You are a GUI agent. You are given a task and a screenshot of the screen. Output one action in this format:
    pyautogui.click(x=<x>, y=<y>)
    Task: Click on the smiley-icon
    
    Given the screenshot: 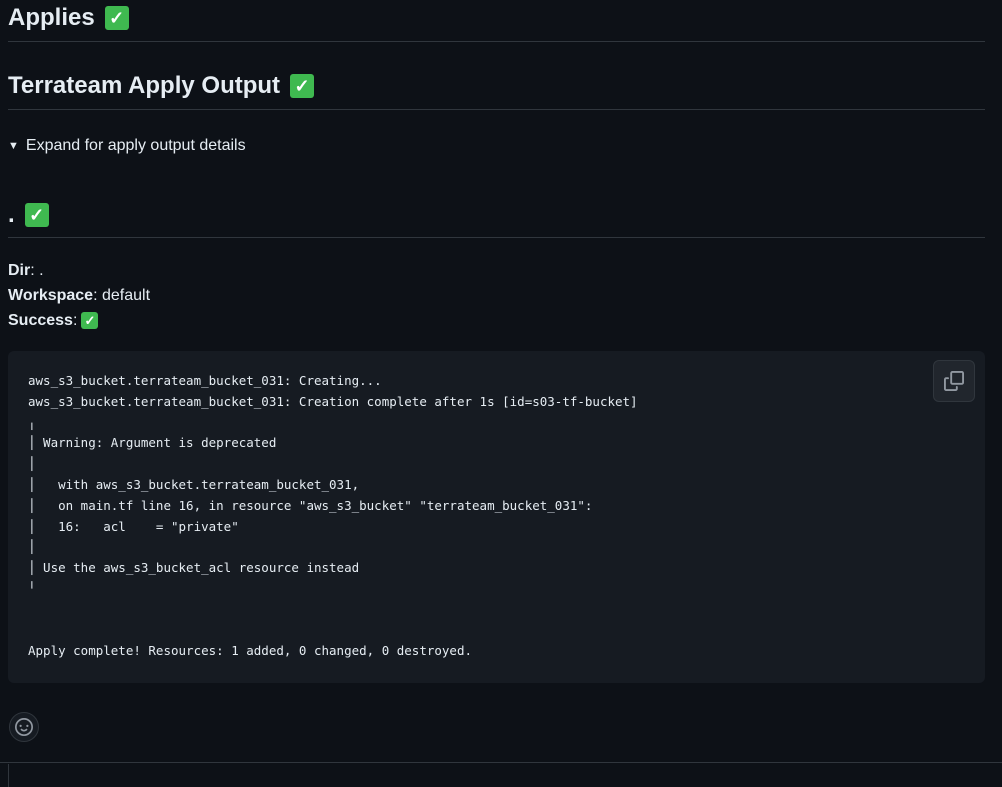 What is the action you would take?
    pyautogui.click(x=24, y=727)
    